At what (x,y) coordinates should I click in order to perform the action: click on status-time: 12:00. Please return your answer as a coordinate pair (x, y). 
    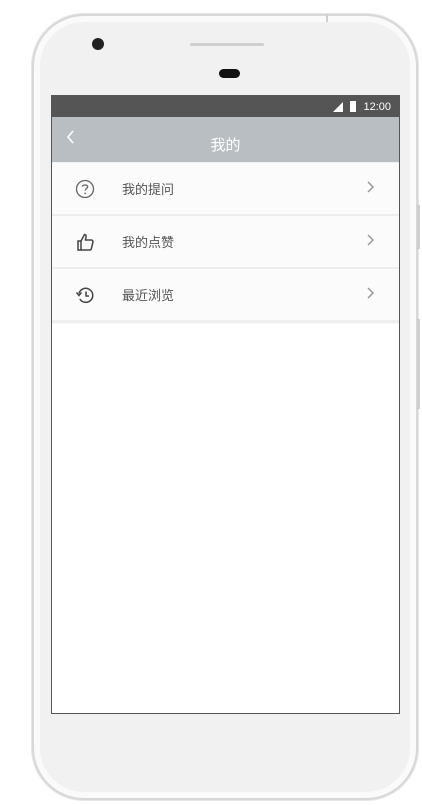
    Looking at the image, I should click on (377, 106).